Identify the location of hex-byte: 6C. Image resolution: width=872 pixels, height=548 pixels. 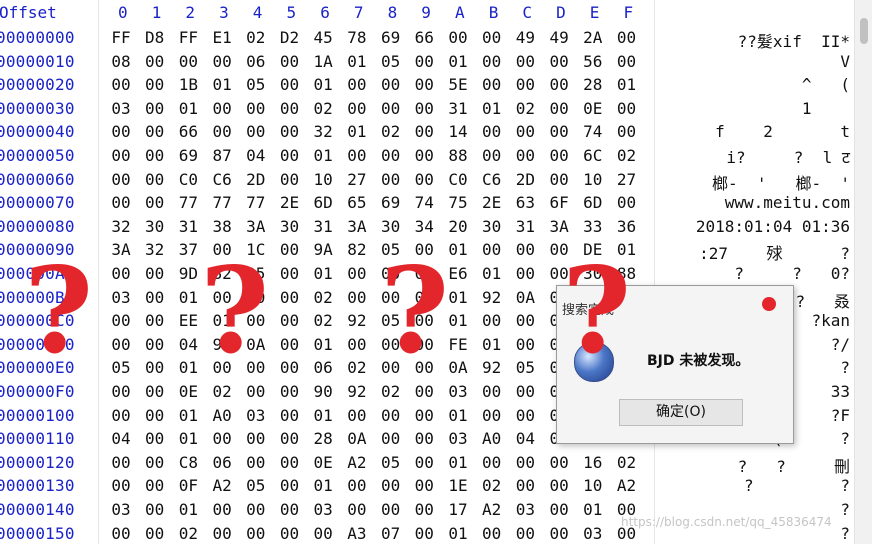
(593, 155).